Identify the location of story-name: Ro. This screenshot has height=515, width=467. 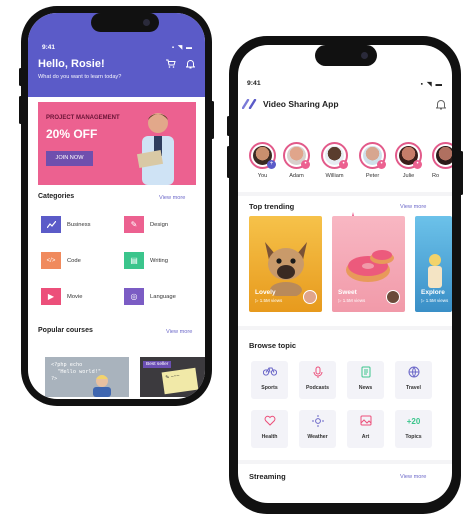
(436, 176).